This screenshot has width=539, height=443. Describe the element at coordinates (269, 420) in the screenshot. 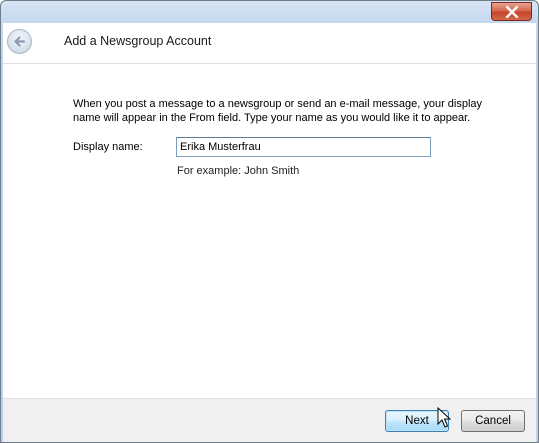

I see `wizard-footer: Next Cancel` at that location.